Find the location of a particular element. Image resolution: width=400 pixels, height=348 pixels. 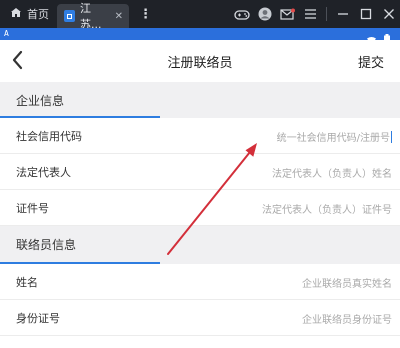

name-input: 企业联络员真实姓名 is located at coordinates (347, 282).